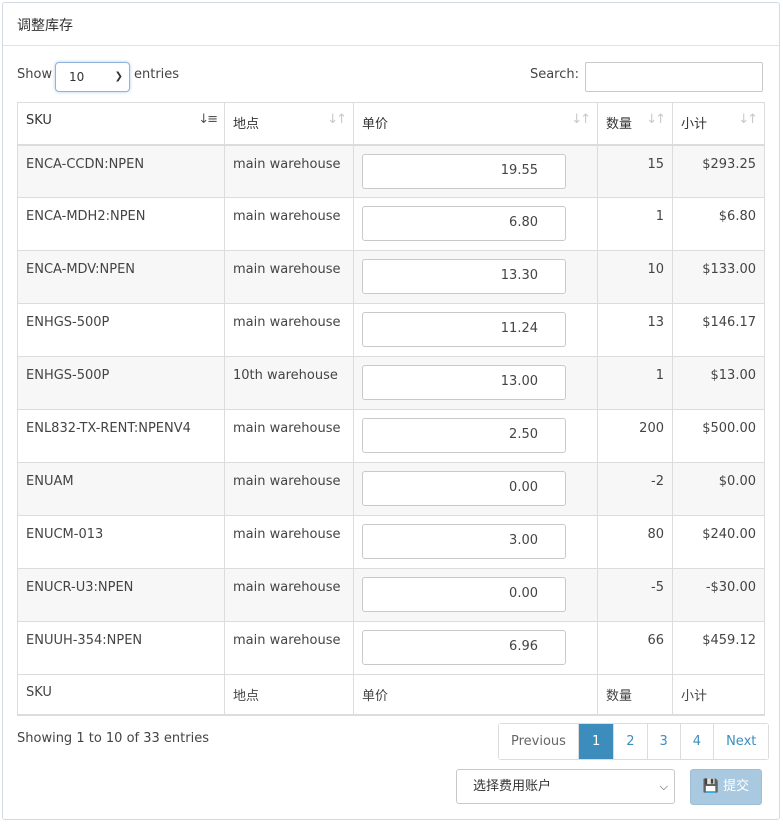  Describe the element at coordinates (619, 124) in the screenshot. I see `column-header-label: 数量` at that location.